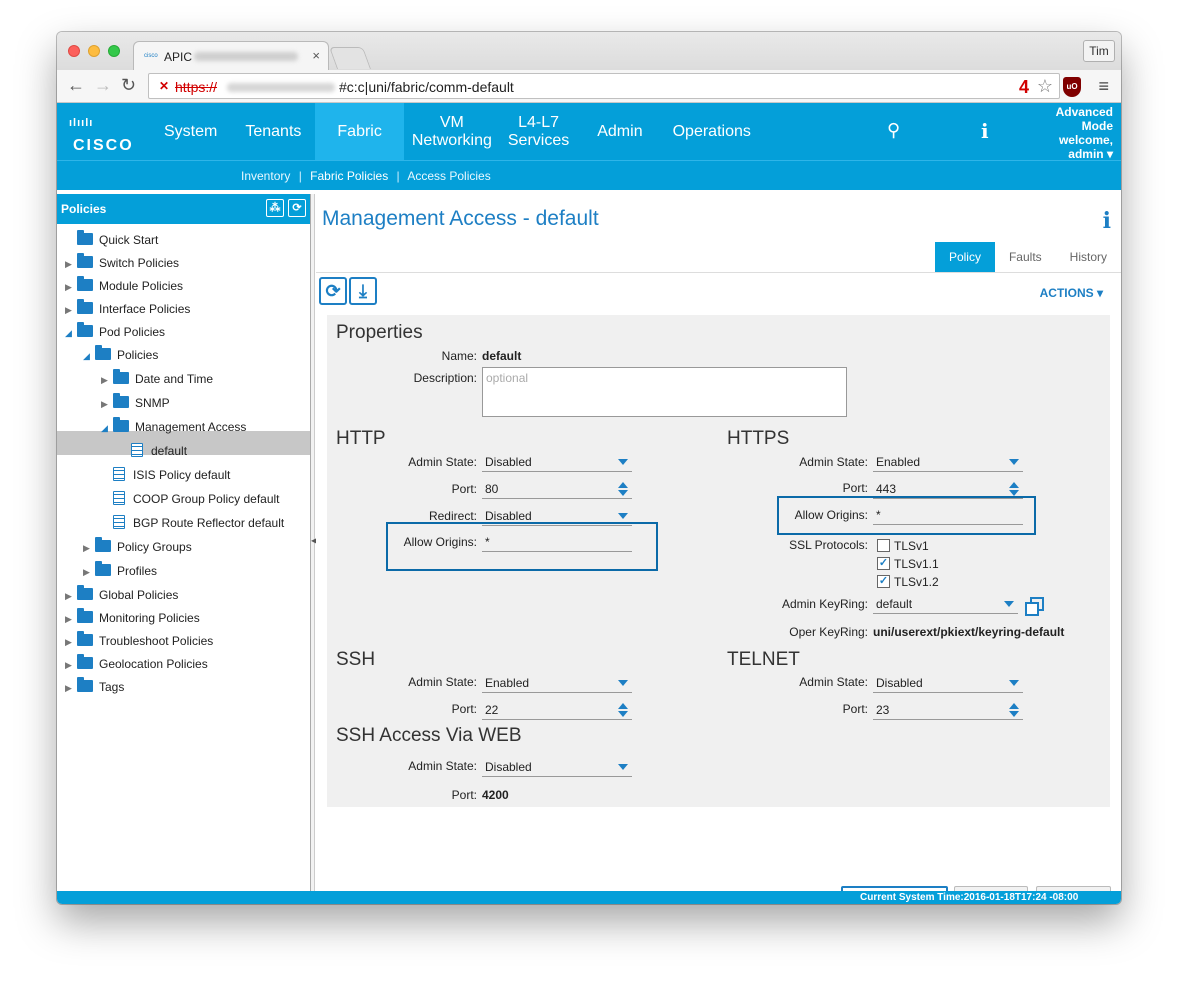  I want to click on ssh-web-admin-state-select: Disabled, so click(557, 767).